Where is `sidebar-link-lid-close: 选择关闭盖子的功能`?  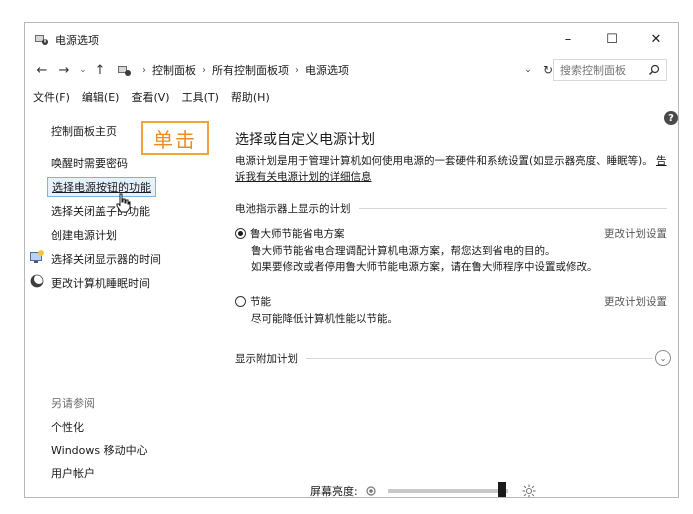 sidebar-link-lid-close: 选择关闭盖子的功能 is located at coordinates (100, 211).